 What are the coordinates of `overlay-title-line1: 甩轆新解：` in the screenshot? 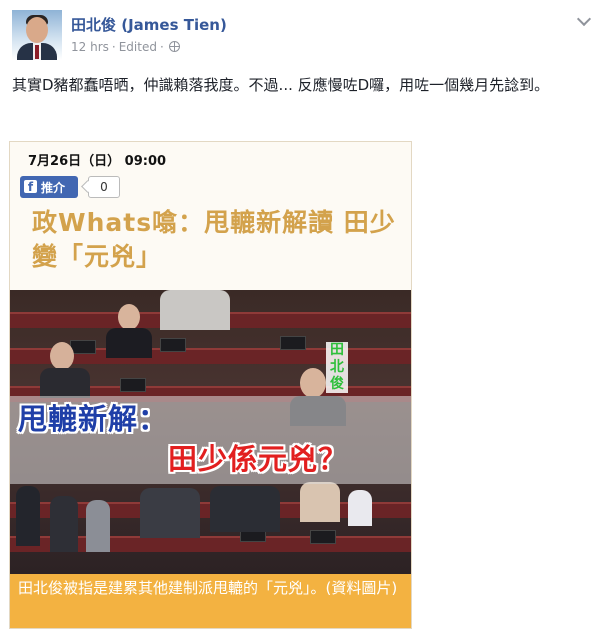 It's located at (93, 419).